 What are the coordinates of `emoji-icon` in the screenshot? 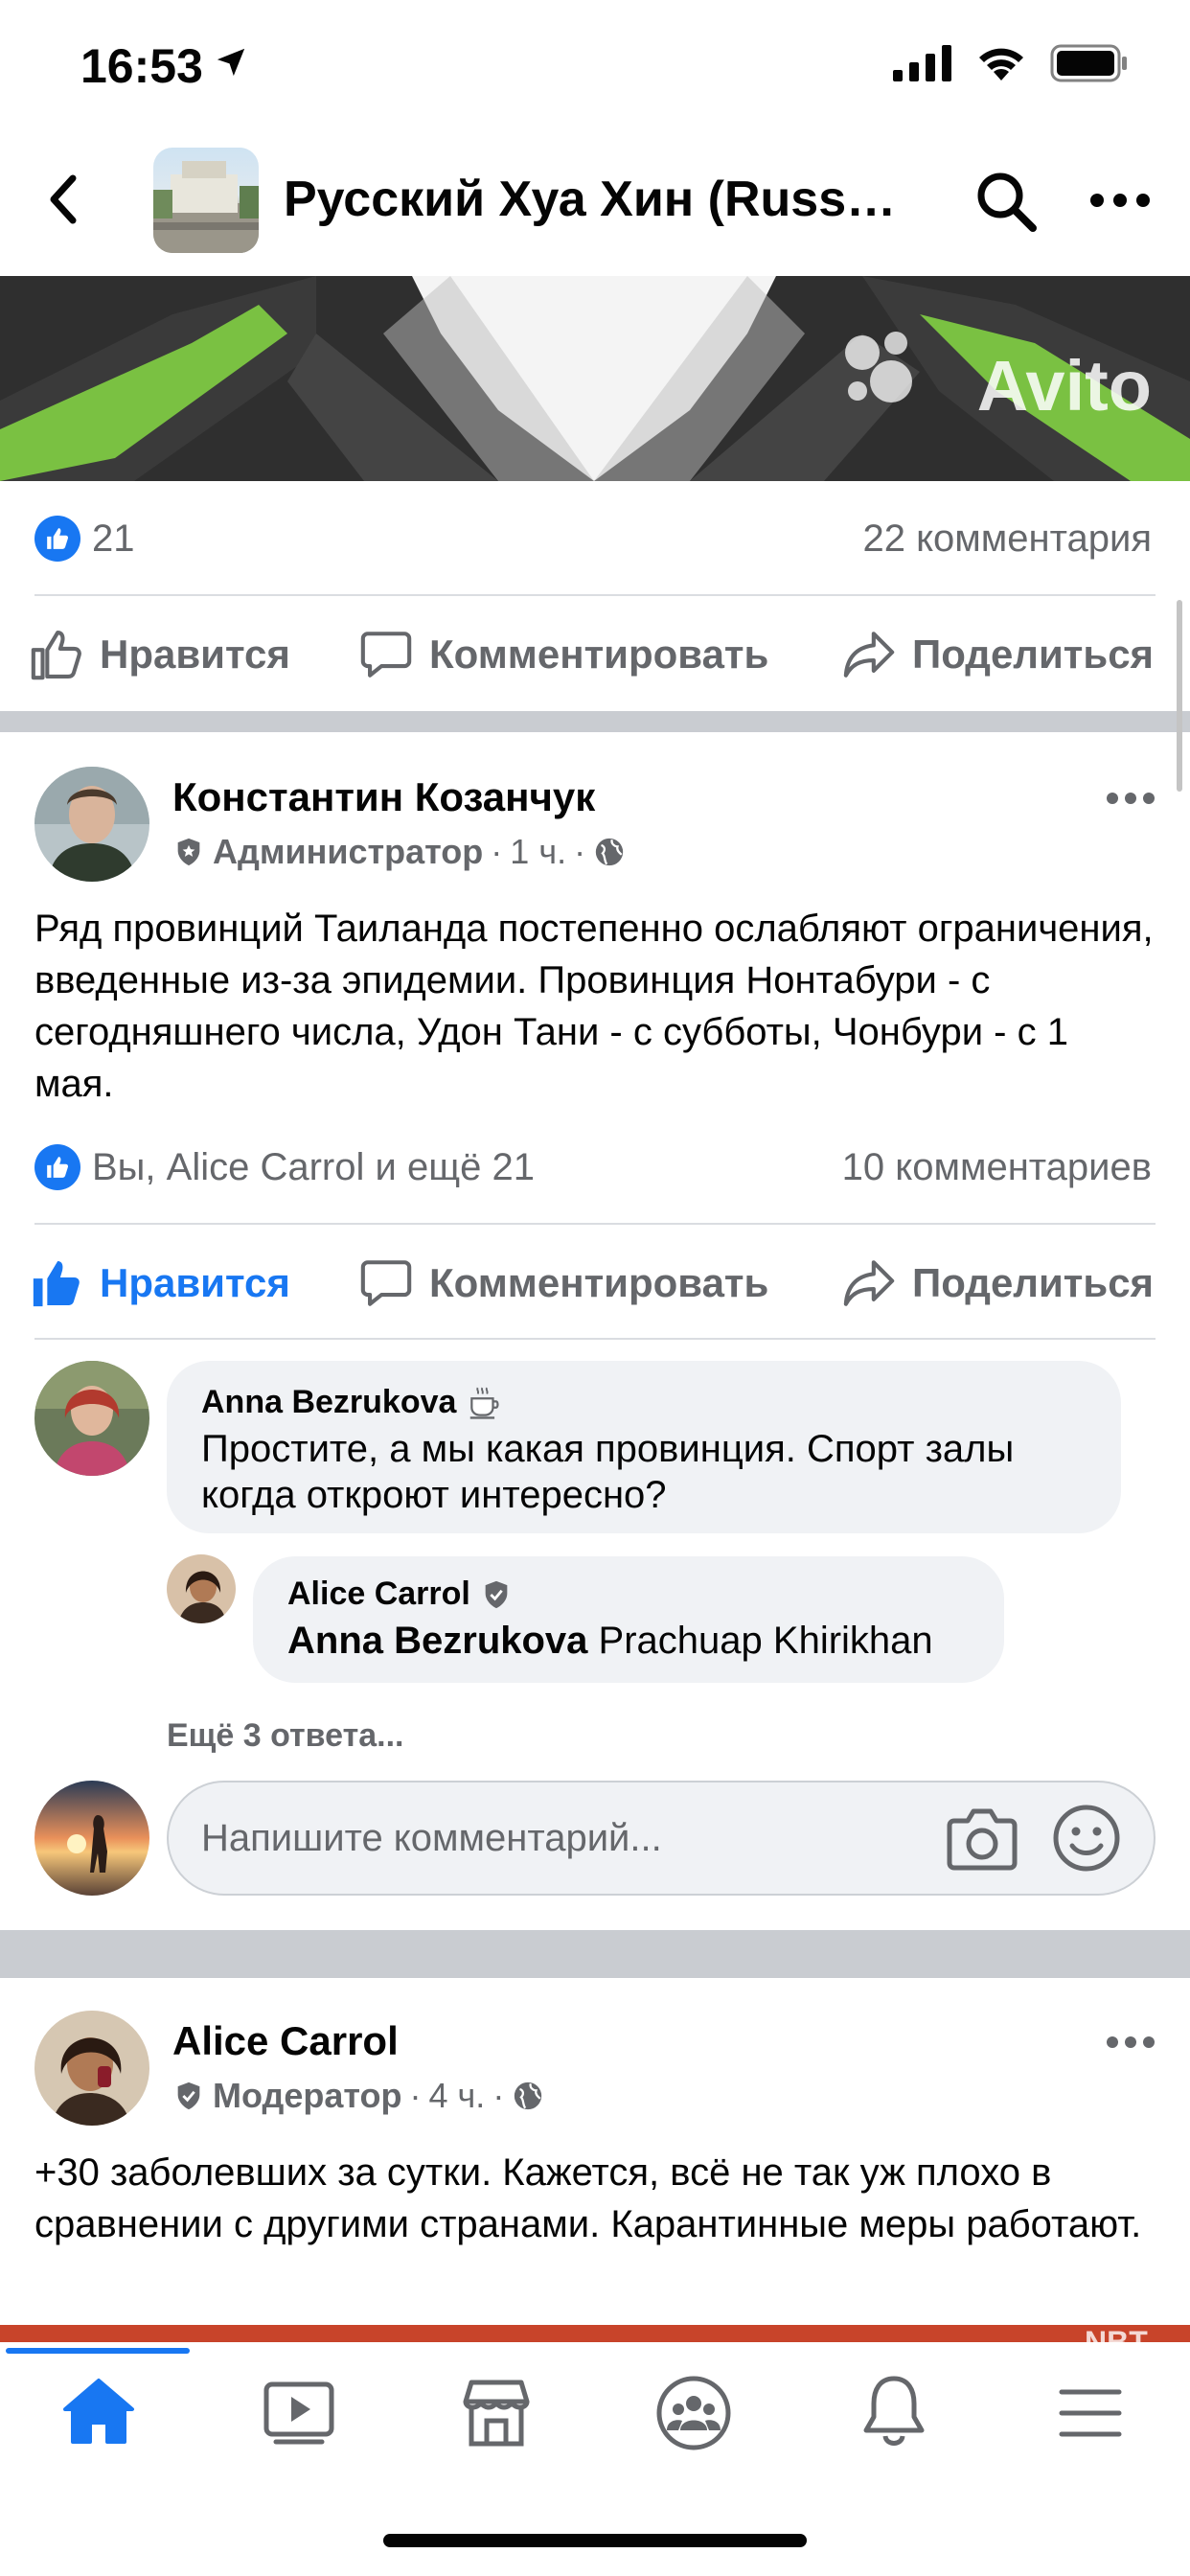 It's located at (1087, 1838).